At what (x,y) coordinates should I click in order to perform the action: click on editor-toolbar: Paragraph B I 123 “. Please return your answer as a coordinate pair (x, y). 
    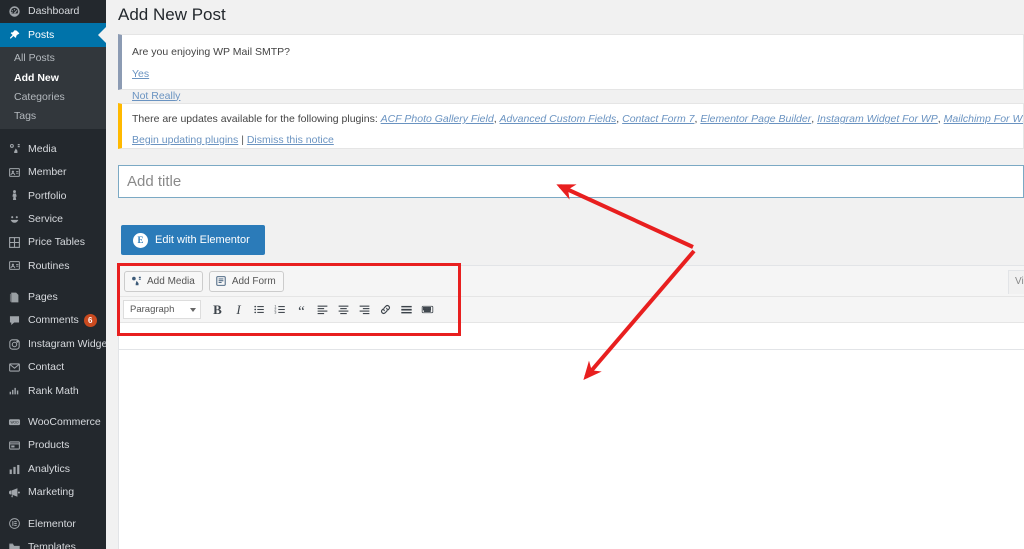
    Looking at the image, I should click on (571, 310).